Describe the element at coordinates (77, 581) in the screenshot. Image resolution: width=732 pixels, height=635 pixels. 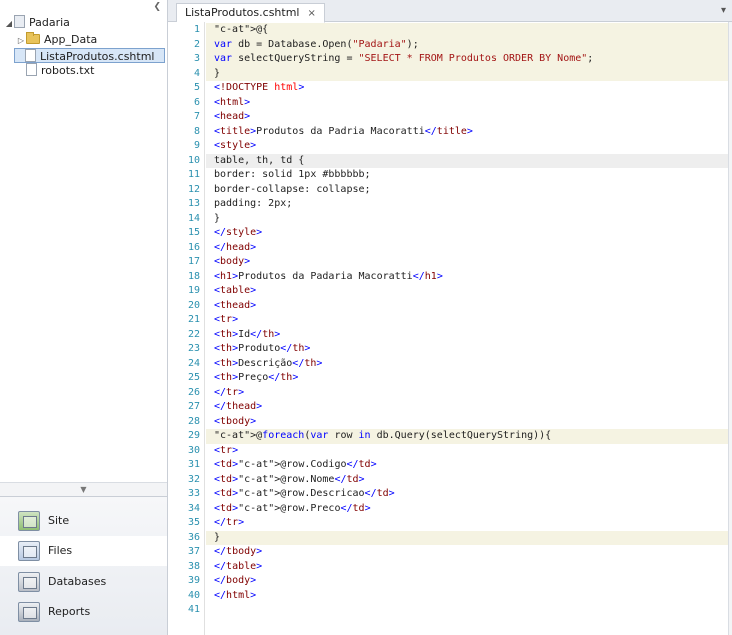
I see `workspace-label: Databases` at that location.